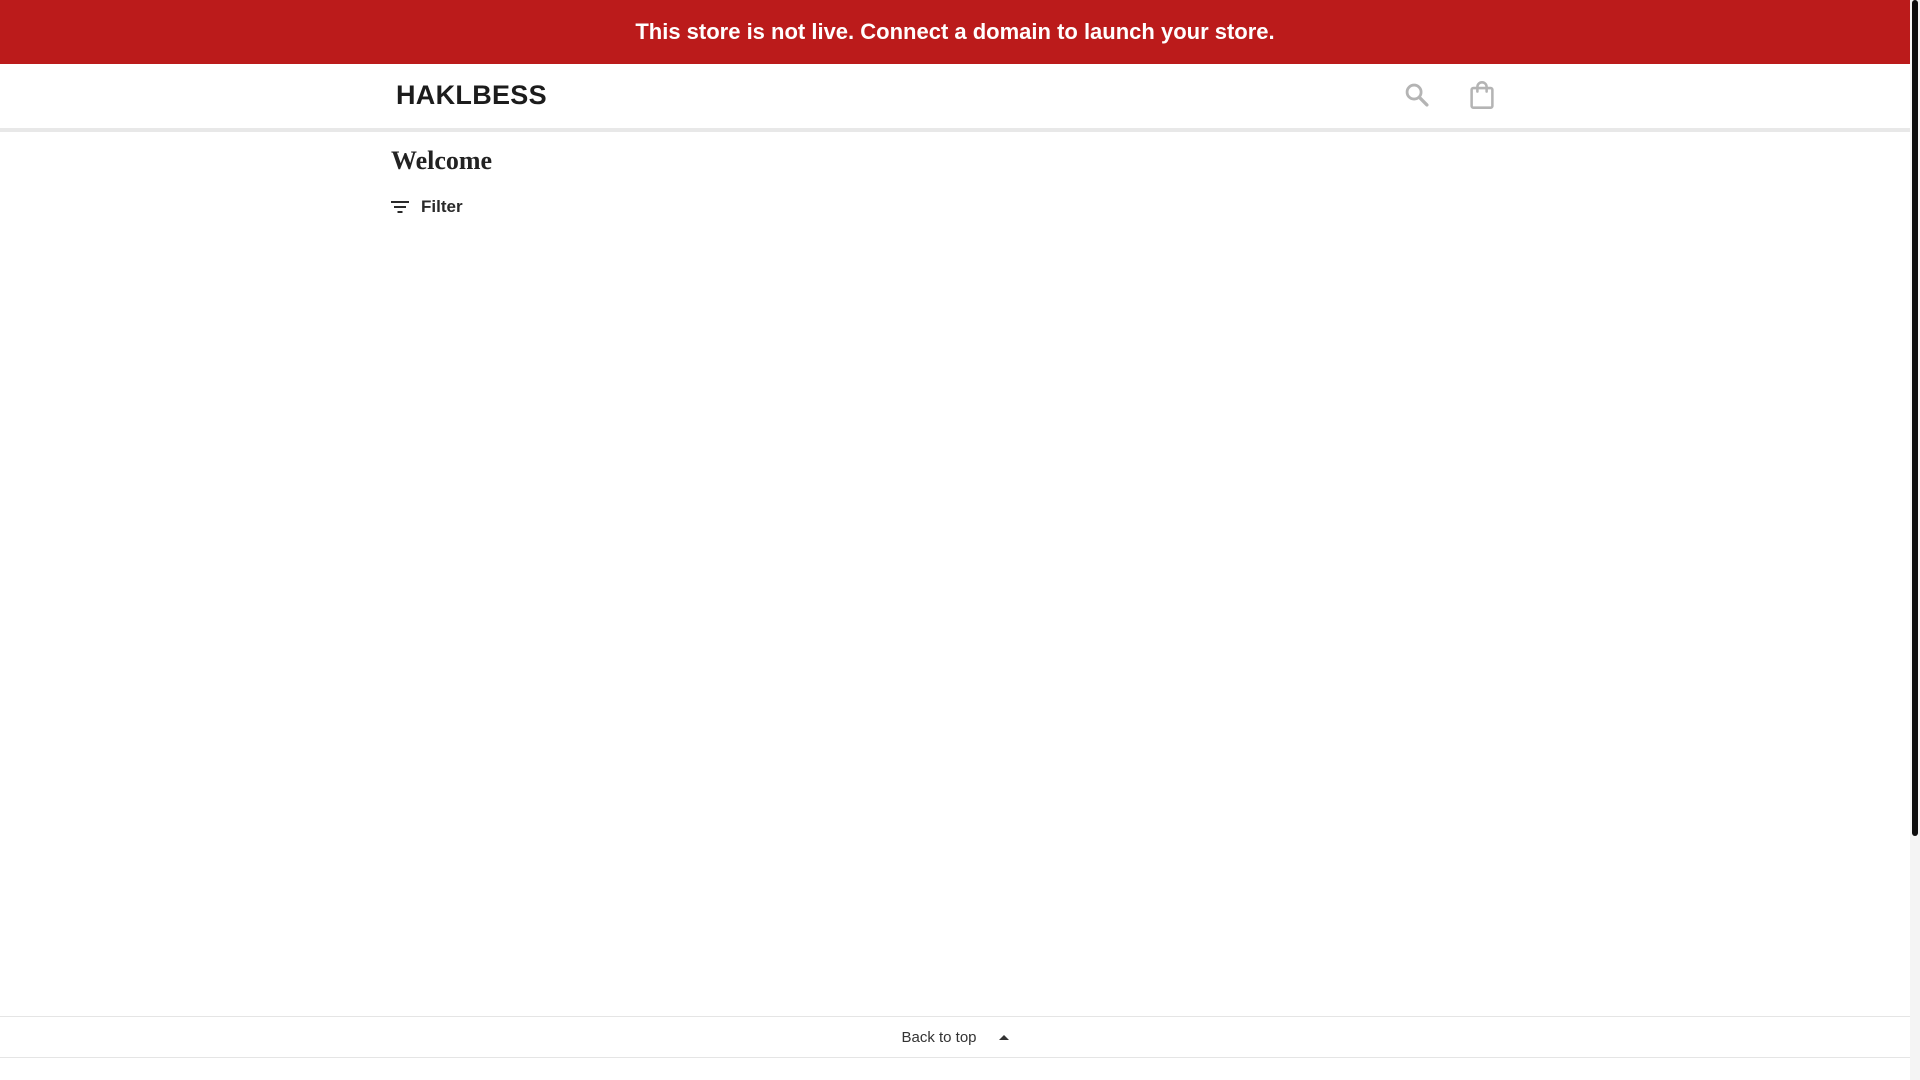 The image size is (1920, 1080). What do you see at coordinates (471, 95) in the screenshot?
I see `store-logo: HAKLBESS` at bounding box center [471, 95].